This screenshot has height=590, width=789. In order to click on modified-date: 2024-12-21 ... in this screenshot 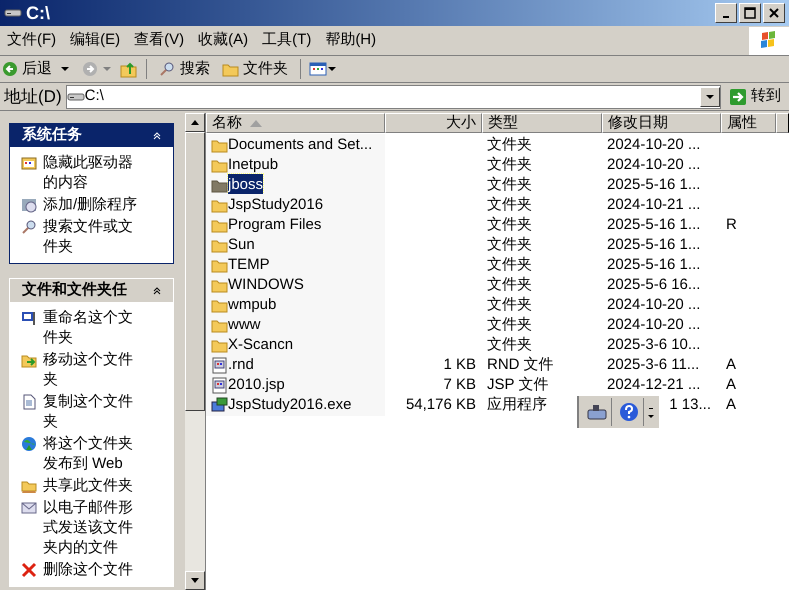, I will do `click(653, 384)`.